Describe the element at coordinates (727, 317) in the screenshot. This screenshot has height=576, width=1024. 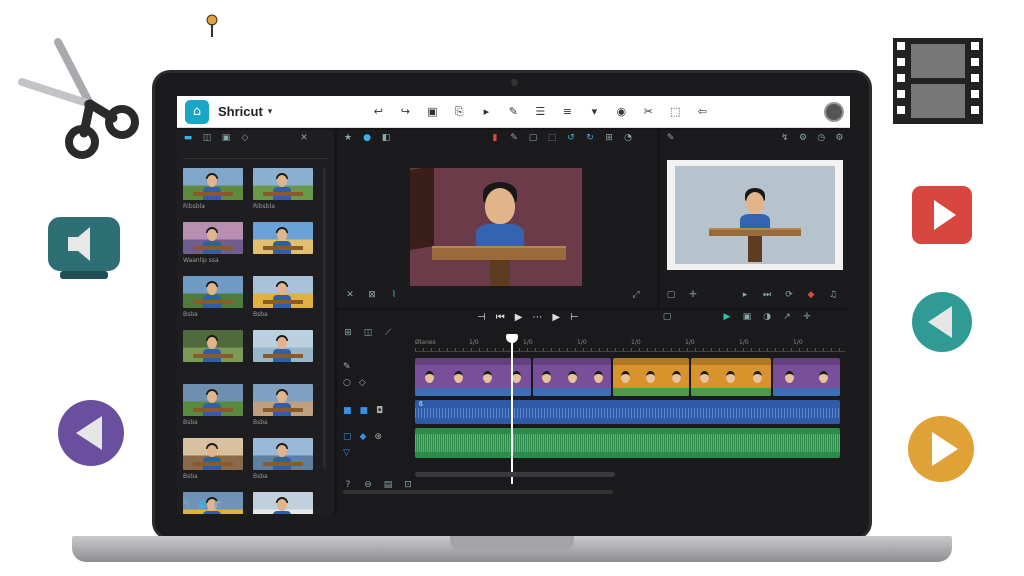
I see `render-play-icon: ▶` at that location.